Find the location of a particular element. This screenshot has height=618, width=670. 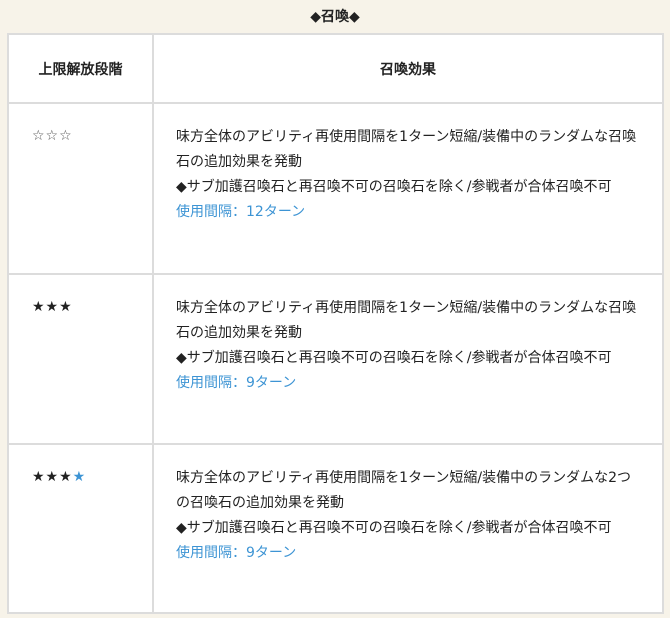

stars-cell: ★★★★ is located at coordinates (80, 528).